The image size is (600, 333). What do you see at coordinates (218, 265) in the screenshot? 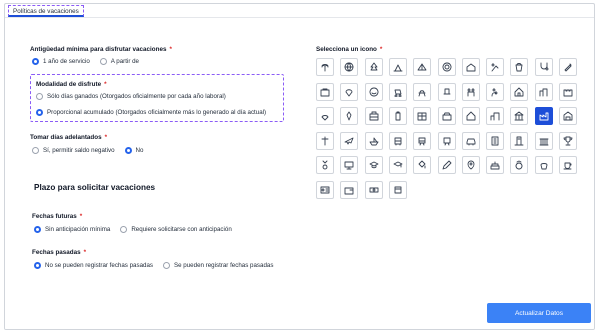
I see `radio-allow-past-dates: Se pueden registrar fechas pasadas` at bounding box center [218, 265].